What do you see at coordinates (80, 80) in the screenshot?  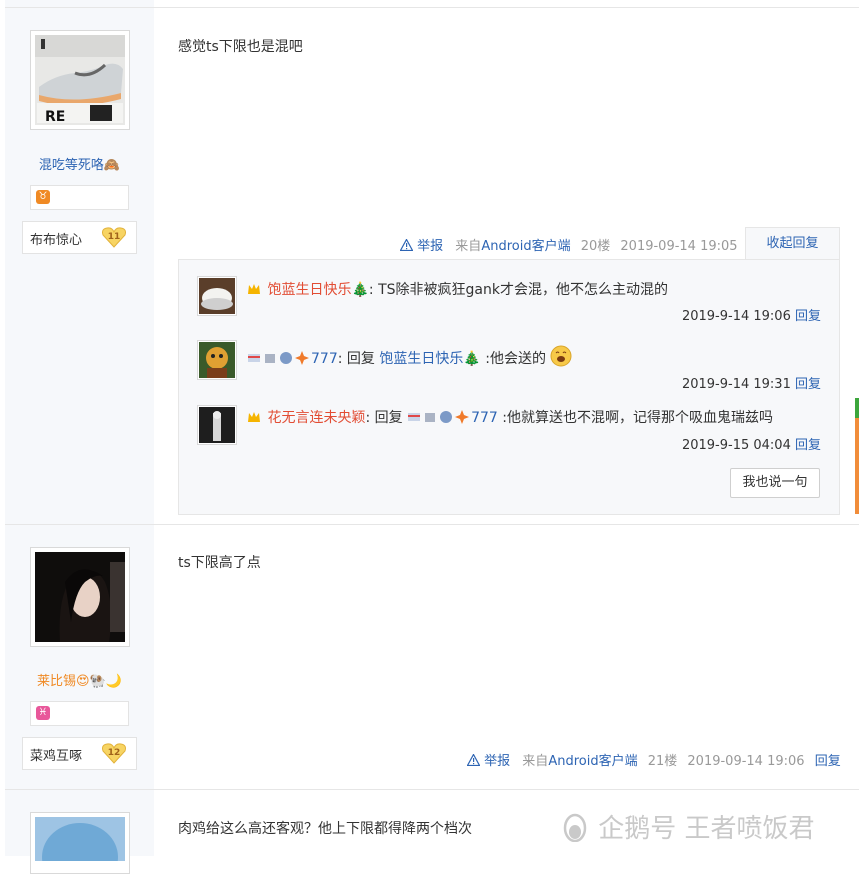 I see `avatar: RE` at bounding box center [80, 80].